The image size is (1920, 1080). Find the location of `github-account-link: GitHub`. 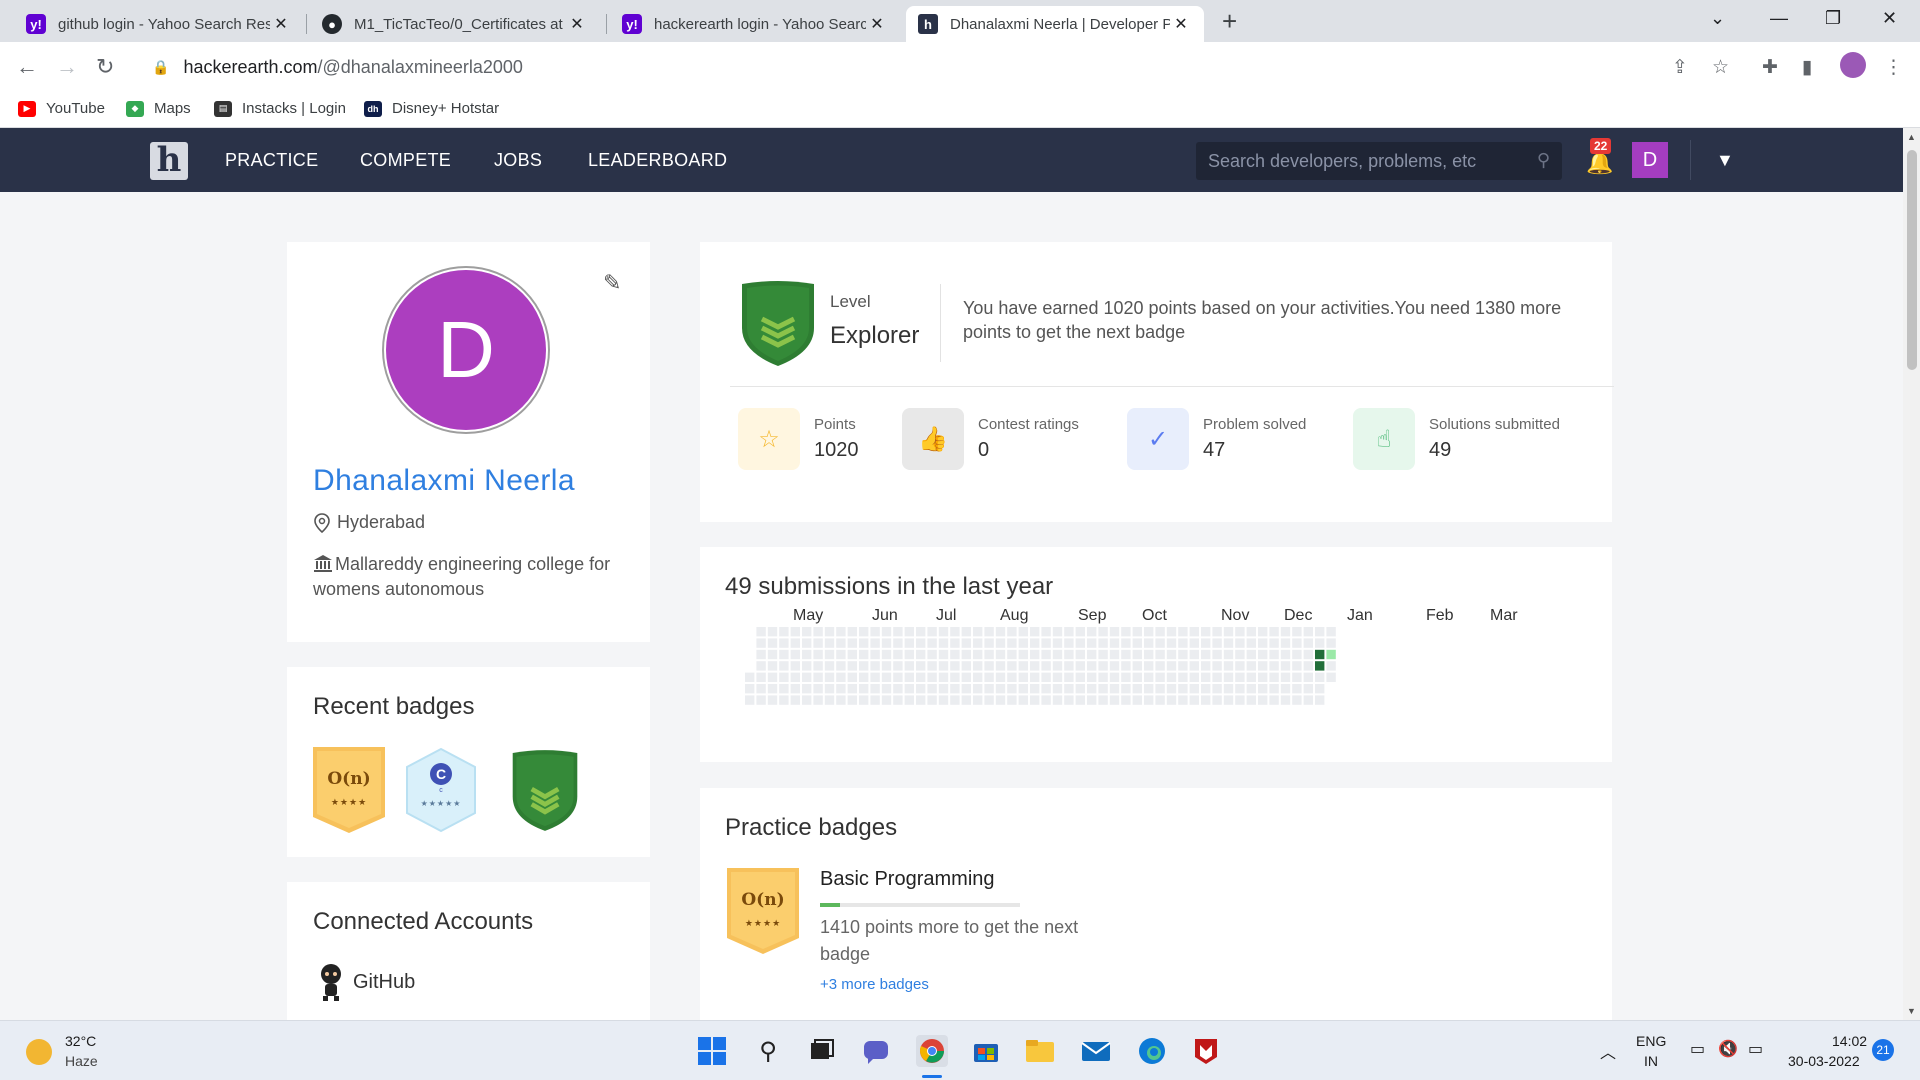

github-account-link: GitHub is located at coordinates (366, 982).